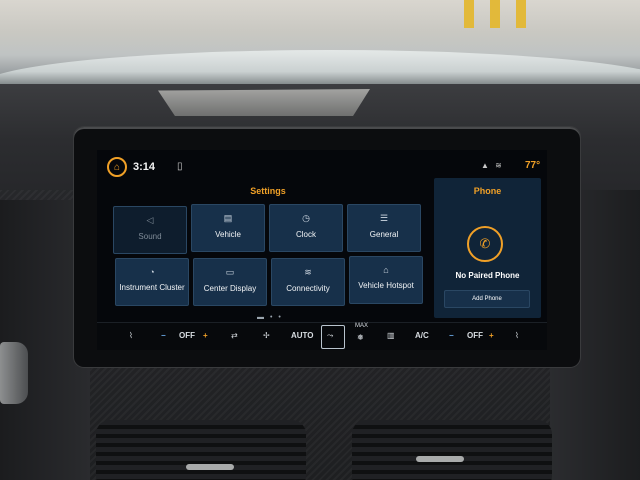 The height and width of the screenshot is (480, 640). What do you see at coordinates (384, 218) in the screenshot?
I see `sliders-icon: ☰` at bounding box center [384, 218].